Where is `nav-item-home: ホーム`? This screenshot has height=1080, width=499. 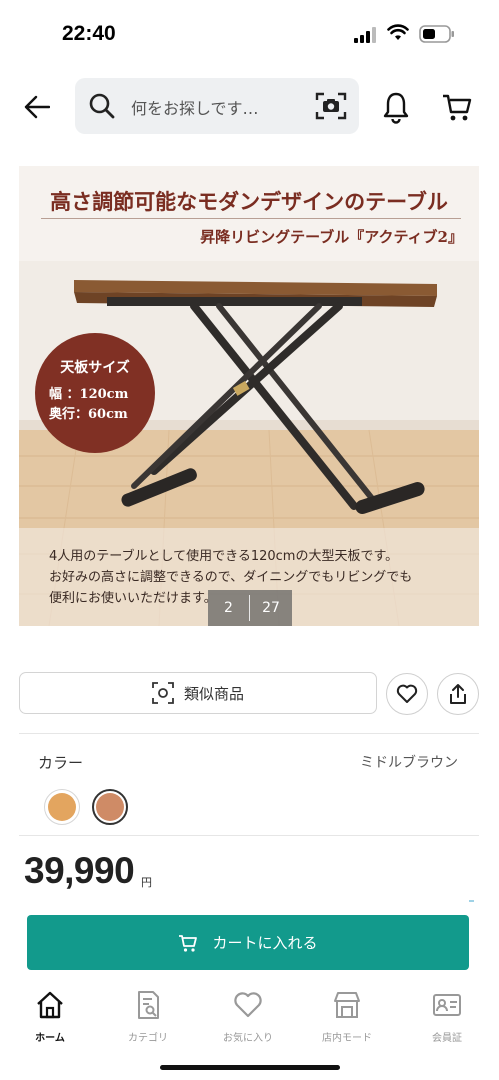 nav-item-home: ホーム is located at coordinates (50, 1016).